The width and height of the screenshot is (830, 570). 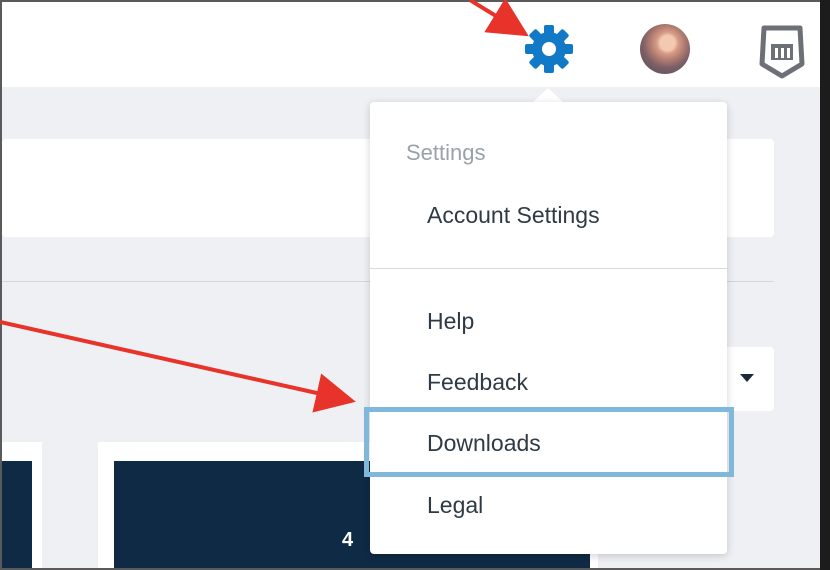 I want to click on caret-down-icon, so click(x=747, y=378).